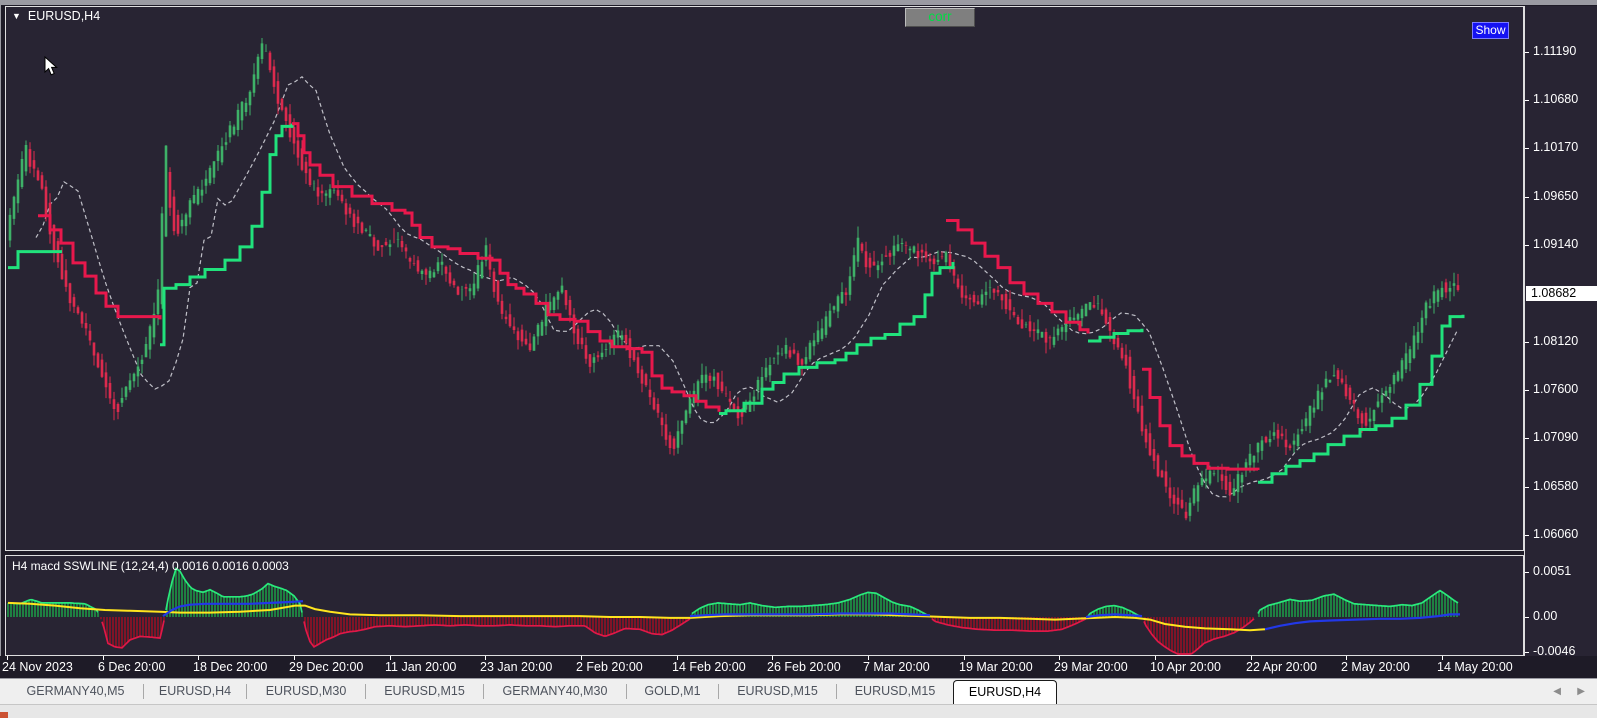  Describe the element at coordinates (1557, 691) in the screenshot. I see `tab-scroll-left-icon: ◀` at that location.